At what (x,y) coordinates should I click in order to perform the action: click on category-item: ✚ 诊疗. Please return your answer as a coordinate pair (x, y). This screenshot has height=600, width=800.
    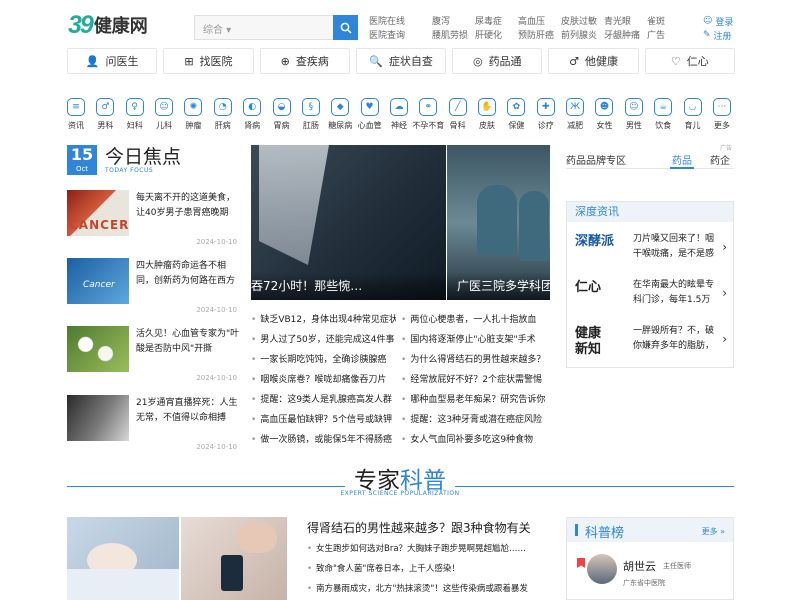
    Looking at the image, I should click on (546, 116).